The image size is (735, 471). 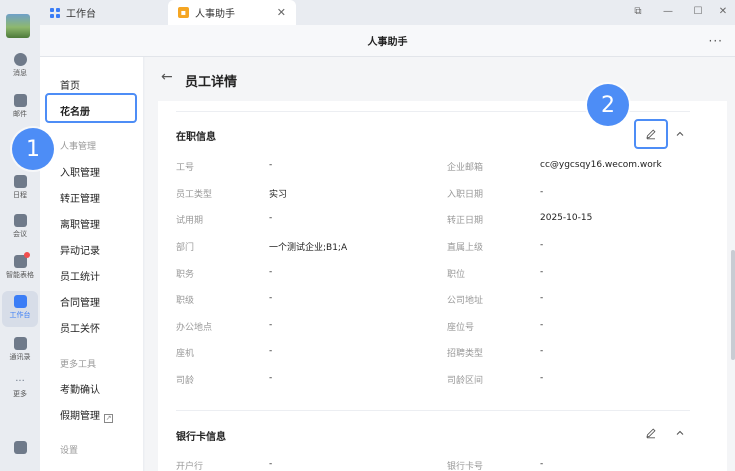 What do you see at coordinates (185, 248) in the screenshot?
I see `field-label: 部门` at bounding box center [185, 248].